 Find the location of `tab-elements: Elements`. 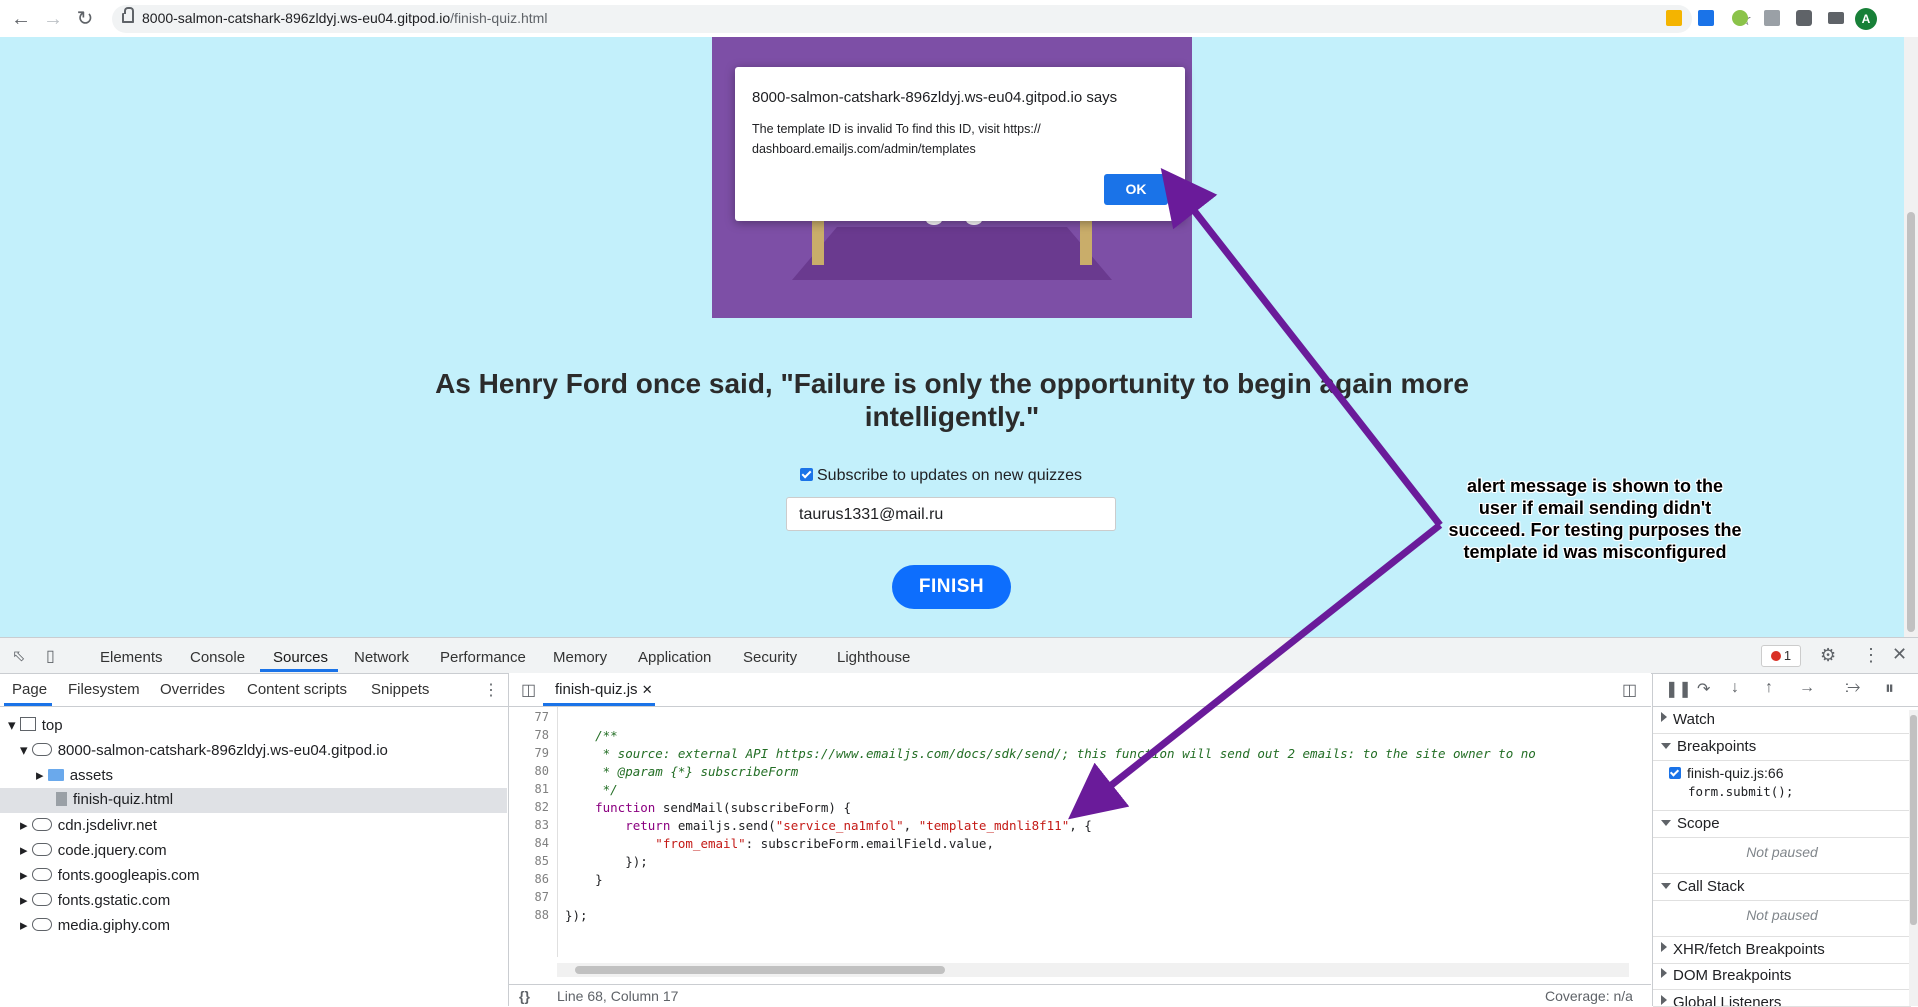

tab-elements: Elements is located at coordinates (131, 657).